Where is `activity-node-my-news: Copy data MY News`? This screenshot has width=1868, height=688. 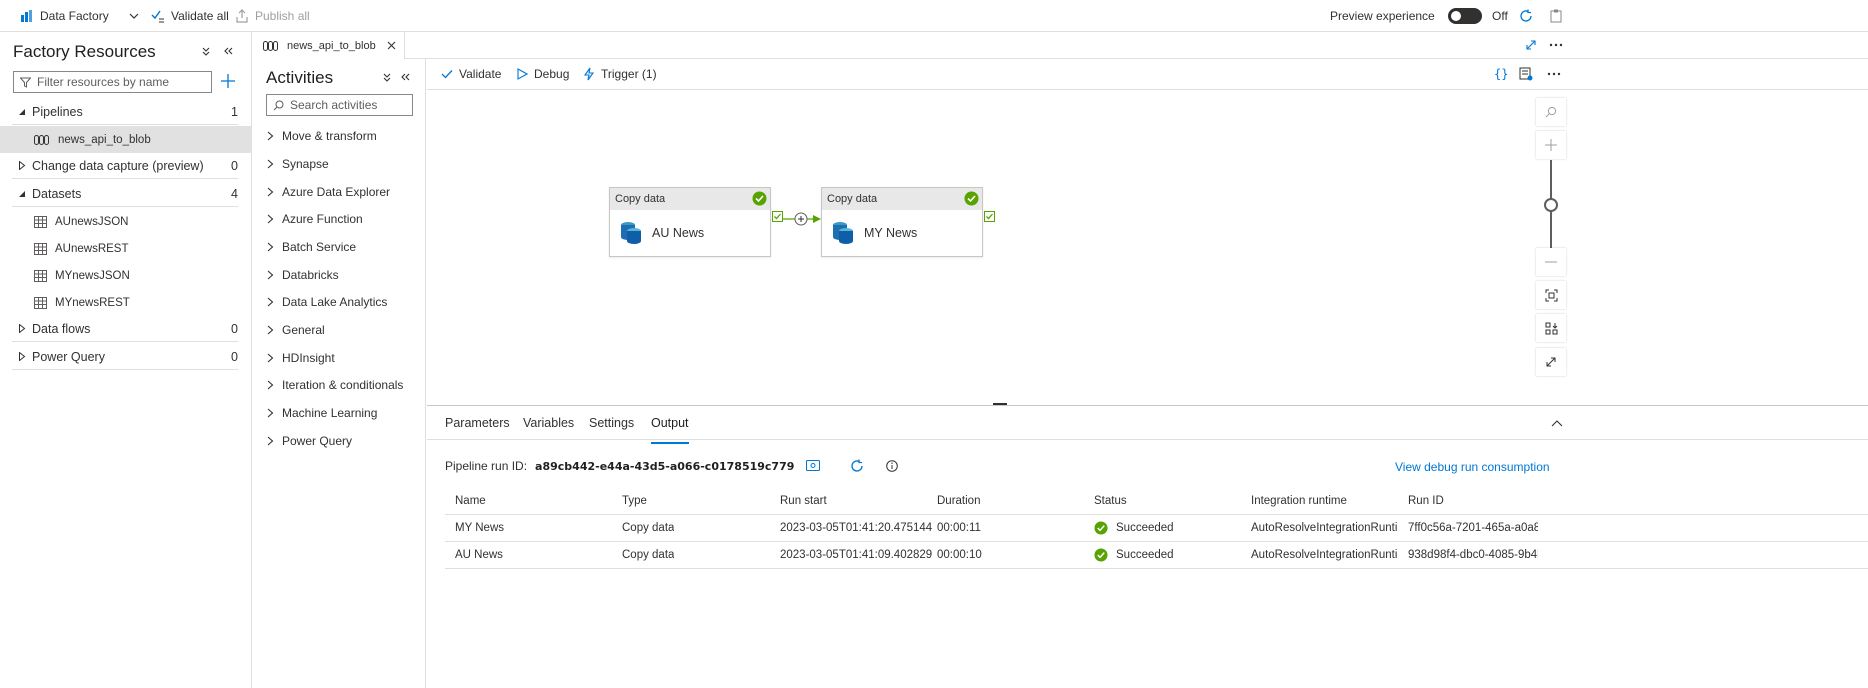 activity-node-my-news: Copy data MY News is located at coordinates (902, 222).